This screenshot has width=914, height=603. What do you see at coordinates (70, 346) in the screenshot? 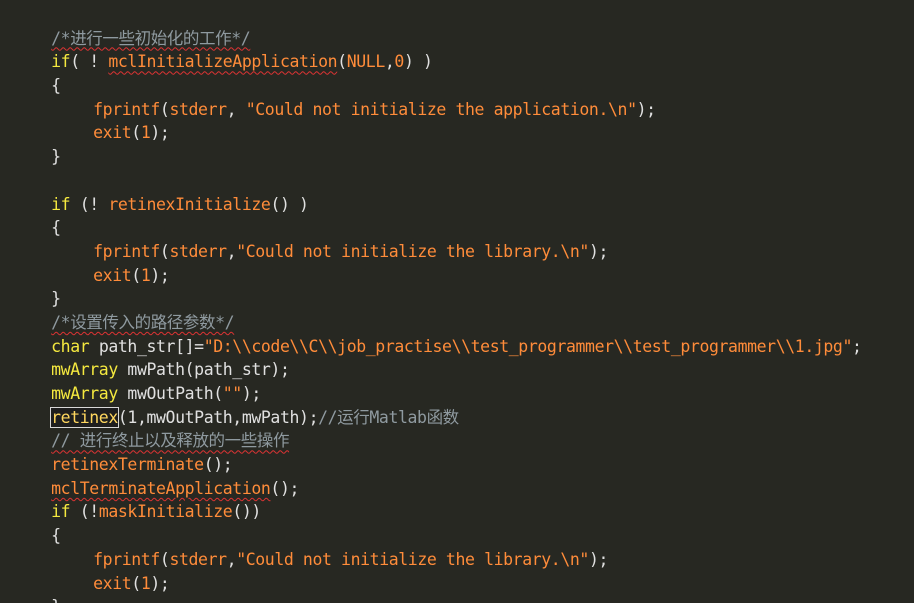
I see `keyword-char: char` at bounding box center [70, 346].